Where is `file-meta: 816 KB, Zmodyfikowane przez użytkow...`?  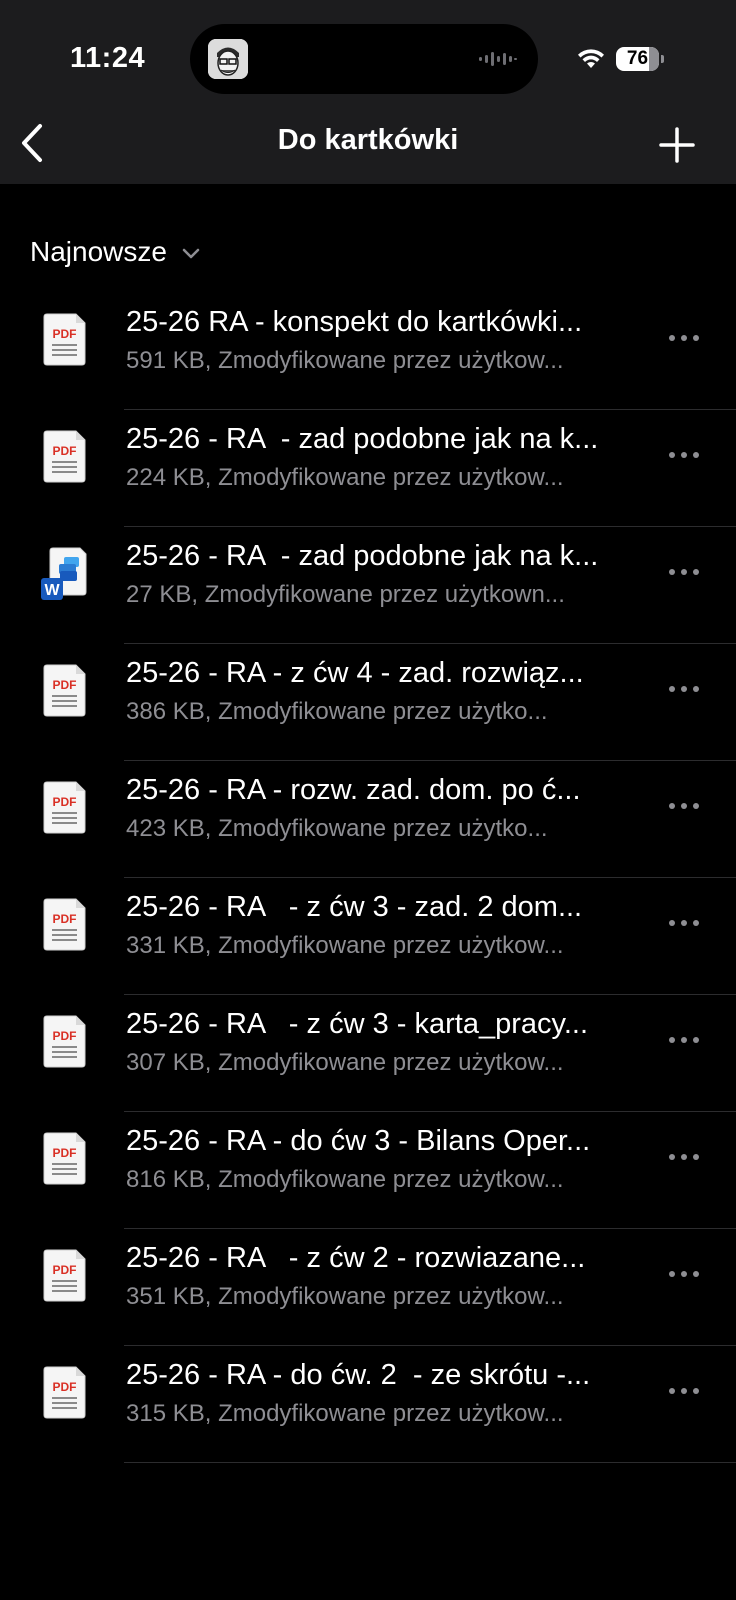 file-meta: 816 KB, Zmodyfikowane przez użytkow... is located at coordinates (345, 1179).